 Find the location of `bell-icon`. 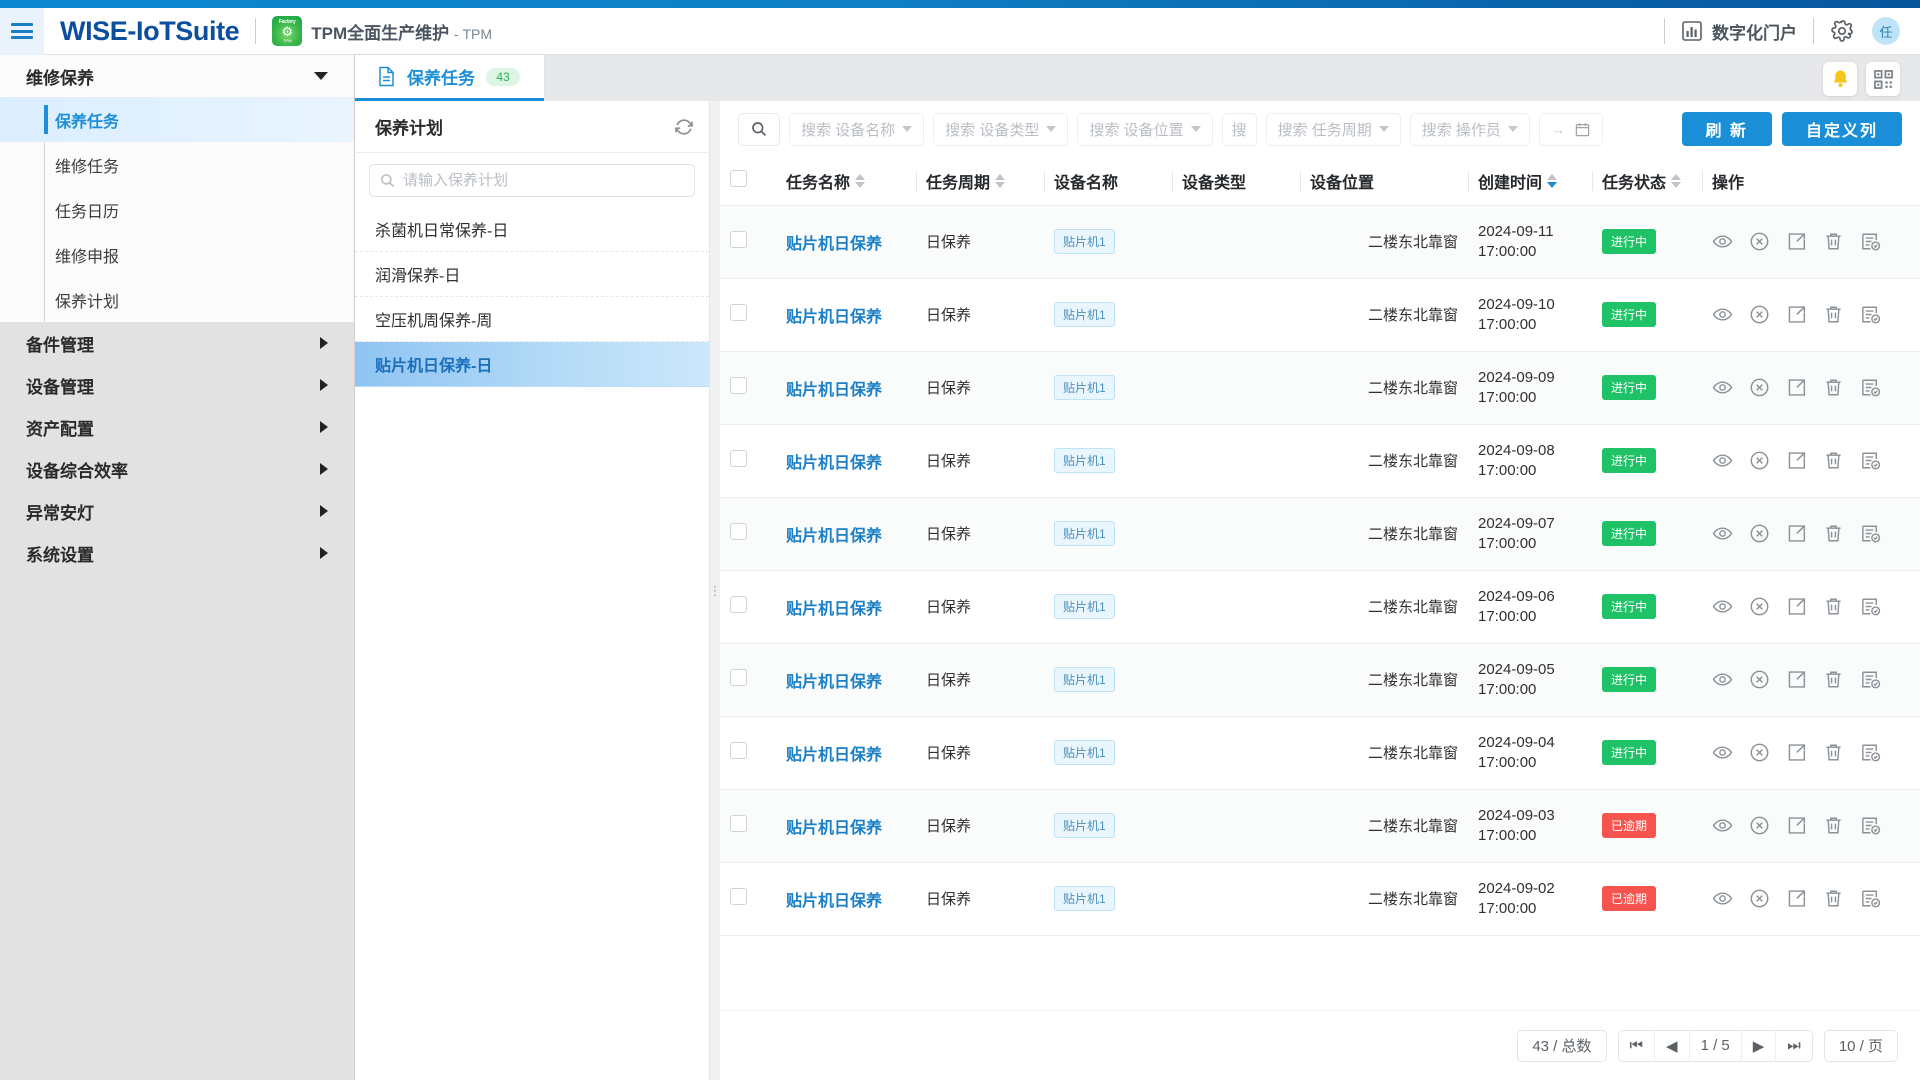

bell-icon is located at coordinates (1840, 79).